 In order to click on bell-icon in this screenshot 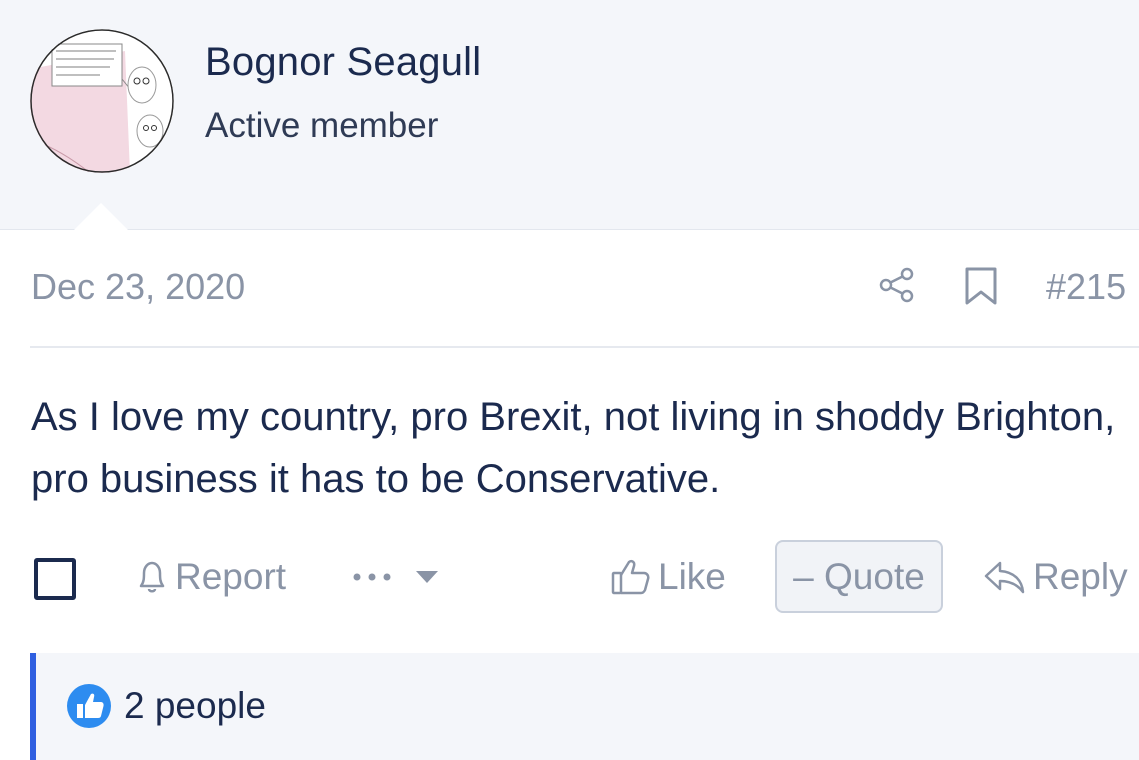, I will do `click(152, 577)`.